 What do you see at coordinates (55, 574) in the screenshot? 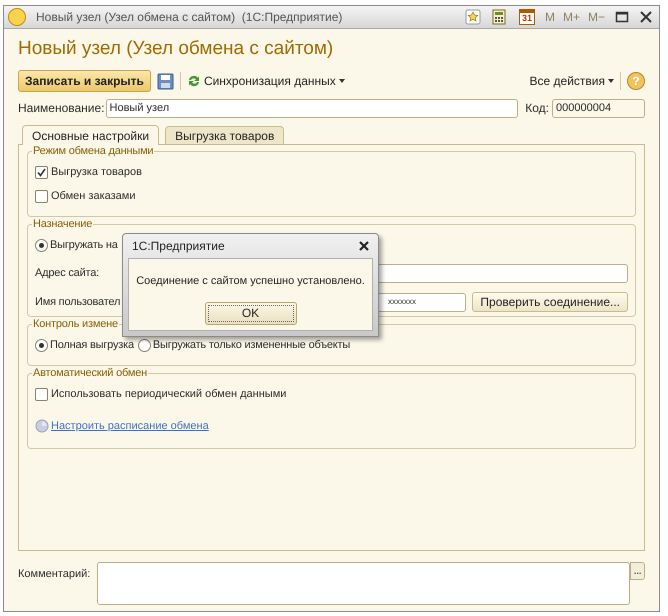
I see `comment-label: Комментарий:` at bounding box center [55, 574].